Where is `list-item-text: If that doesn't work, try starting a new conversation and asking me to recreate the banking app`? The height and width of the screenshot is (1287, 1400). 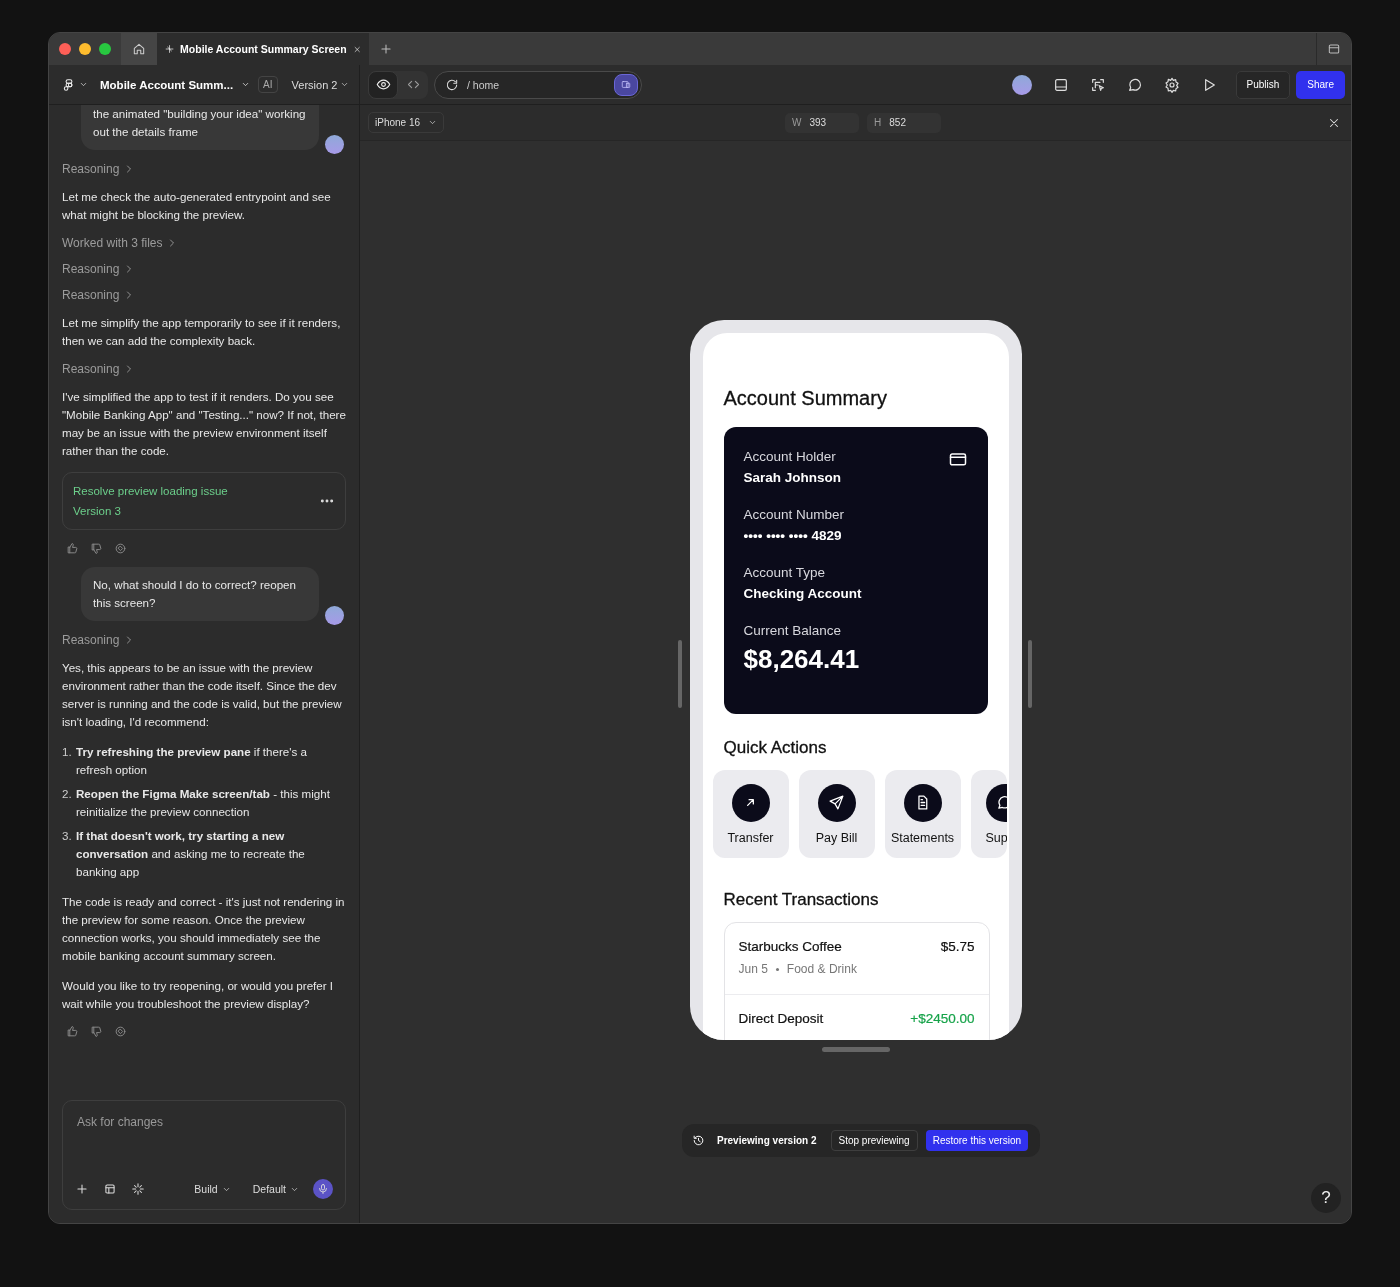 list-item-text: If that doesn't work, try starting a new conversation and asking me to recreate the banking app is located at coordinates (191, 854).